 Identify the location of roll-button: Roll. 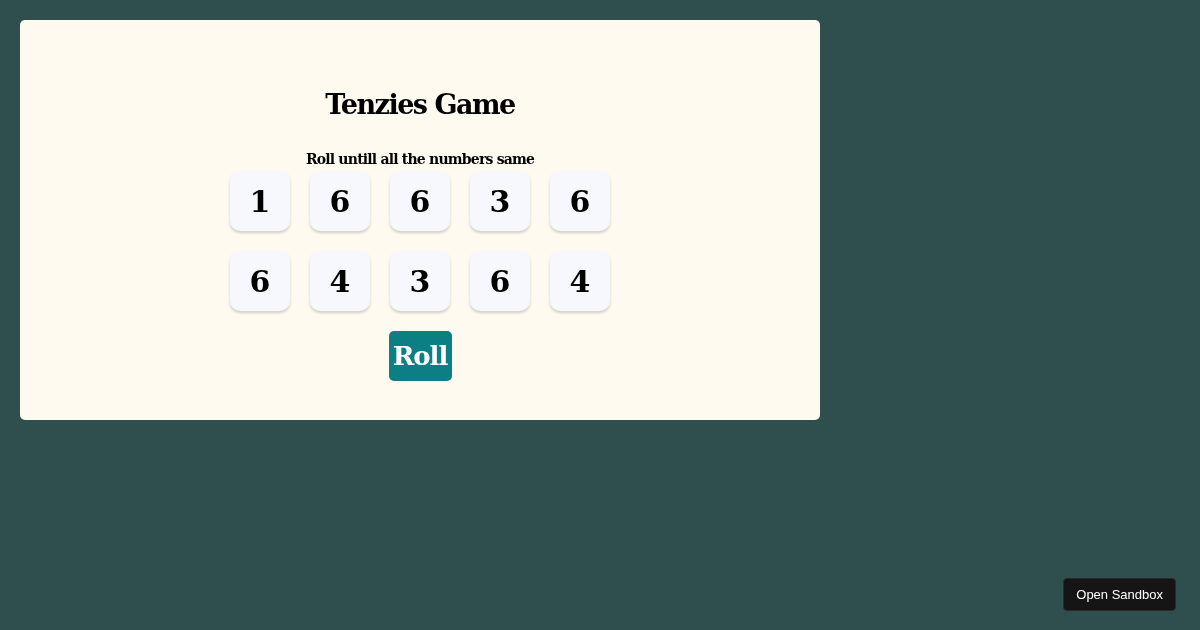
(420, 356).